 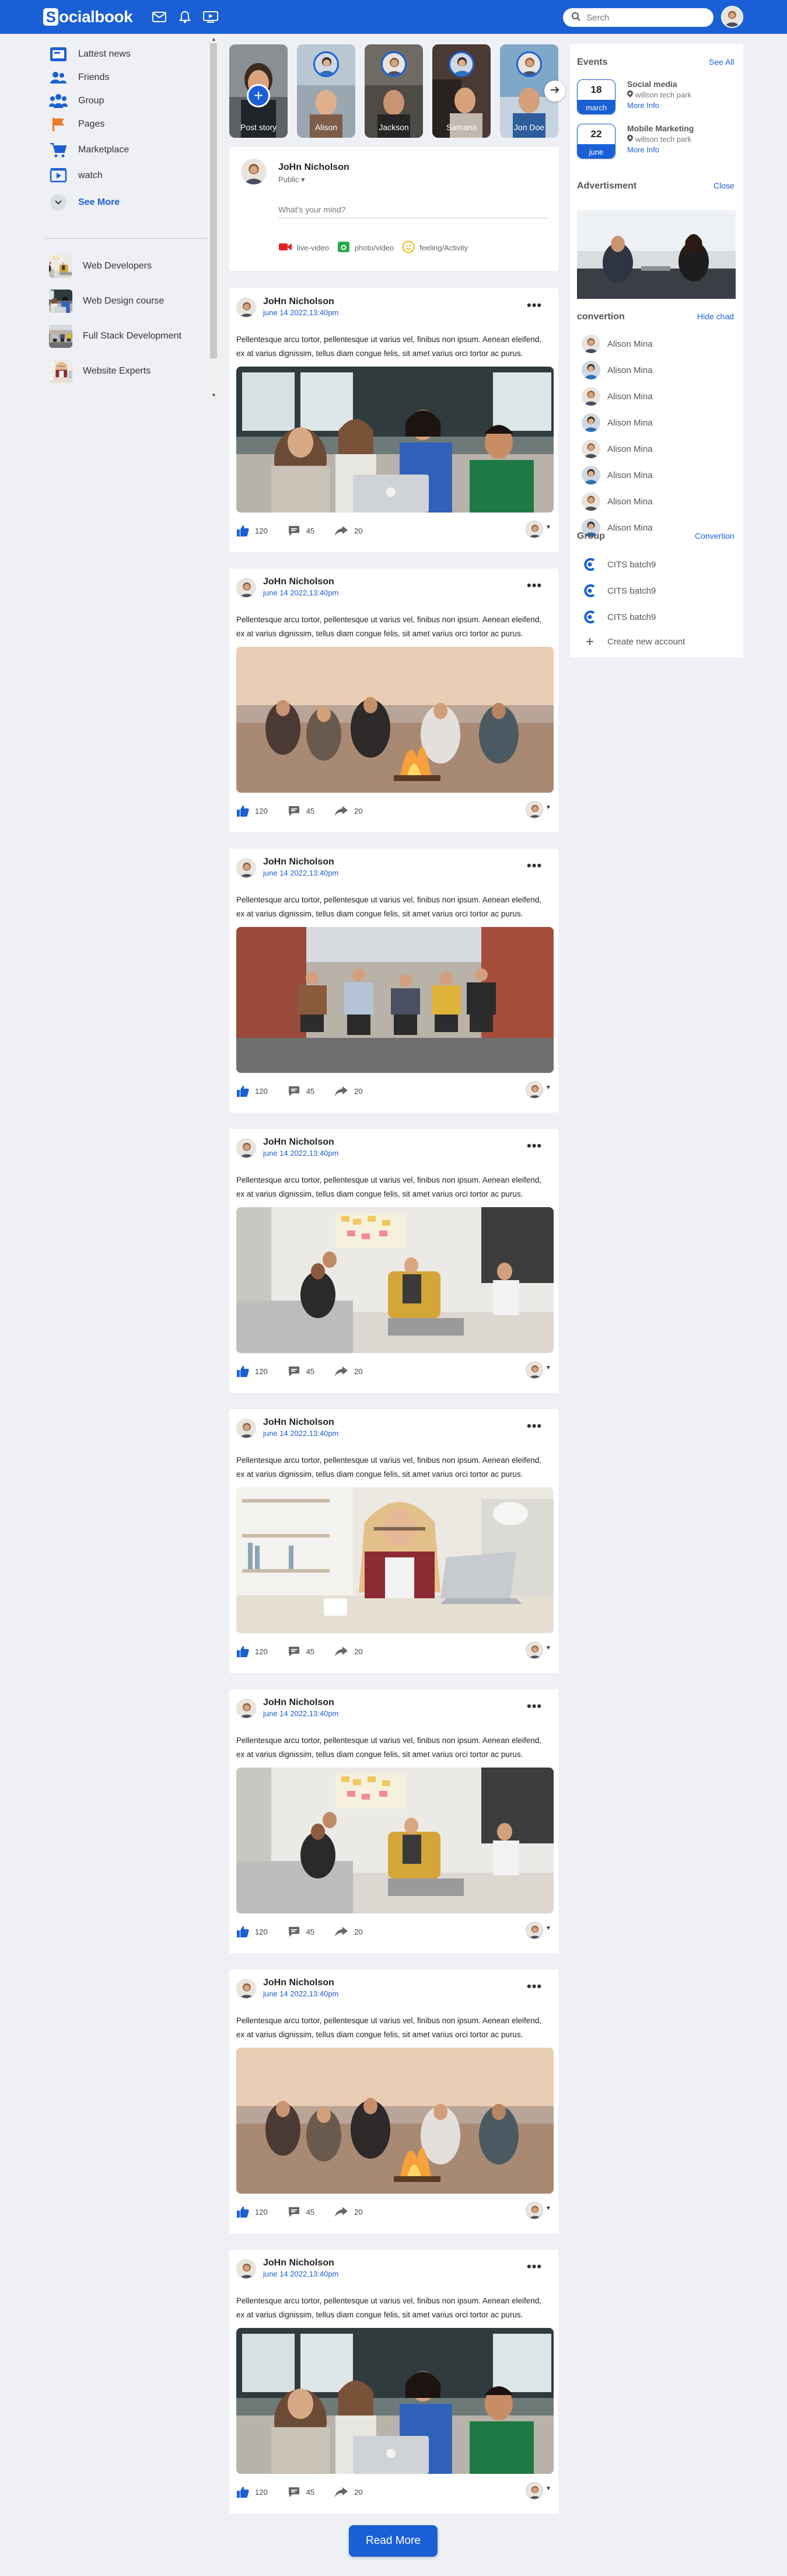 I want to click on close-ad-link: Close, so click(x=723, y=186).